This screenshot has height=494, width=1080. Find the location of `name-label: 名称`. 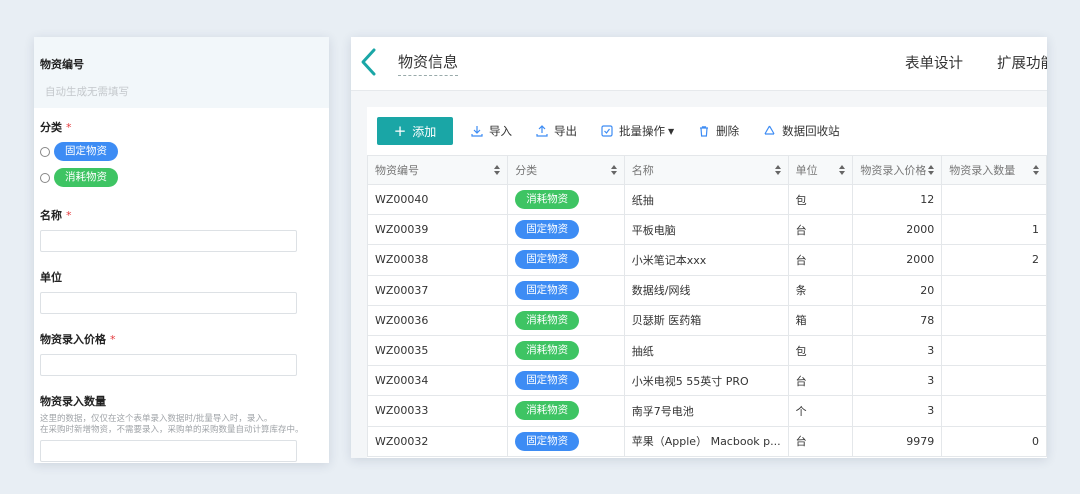

name-label: 名称 is located at coordinates (51, 215).